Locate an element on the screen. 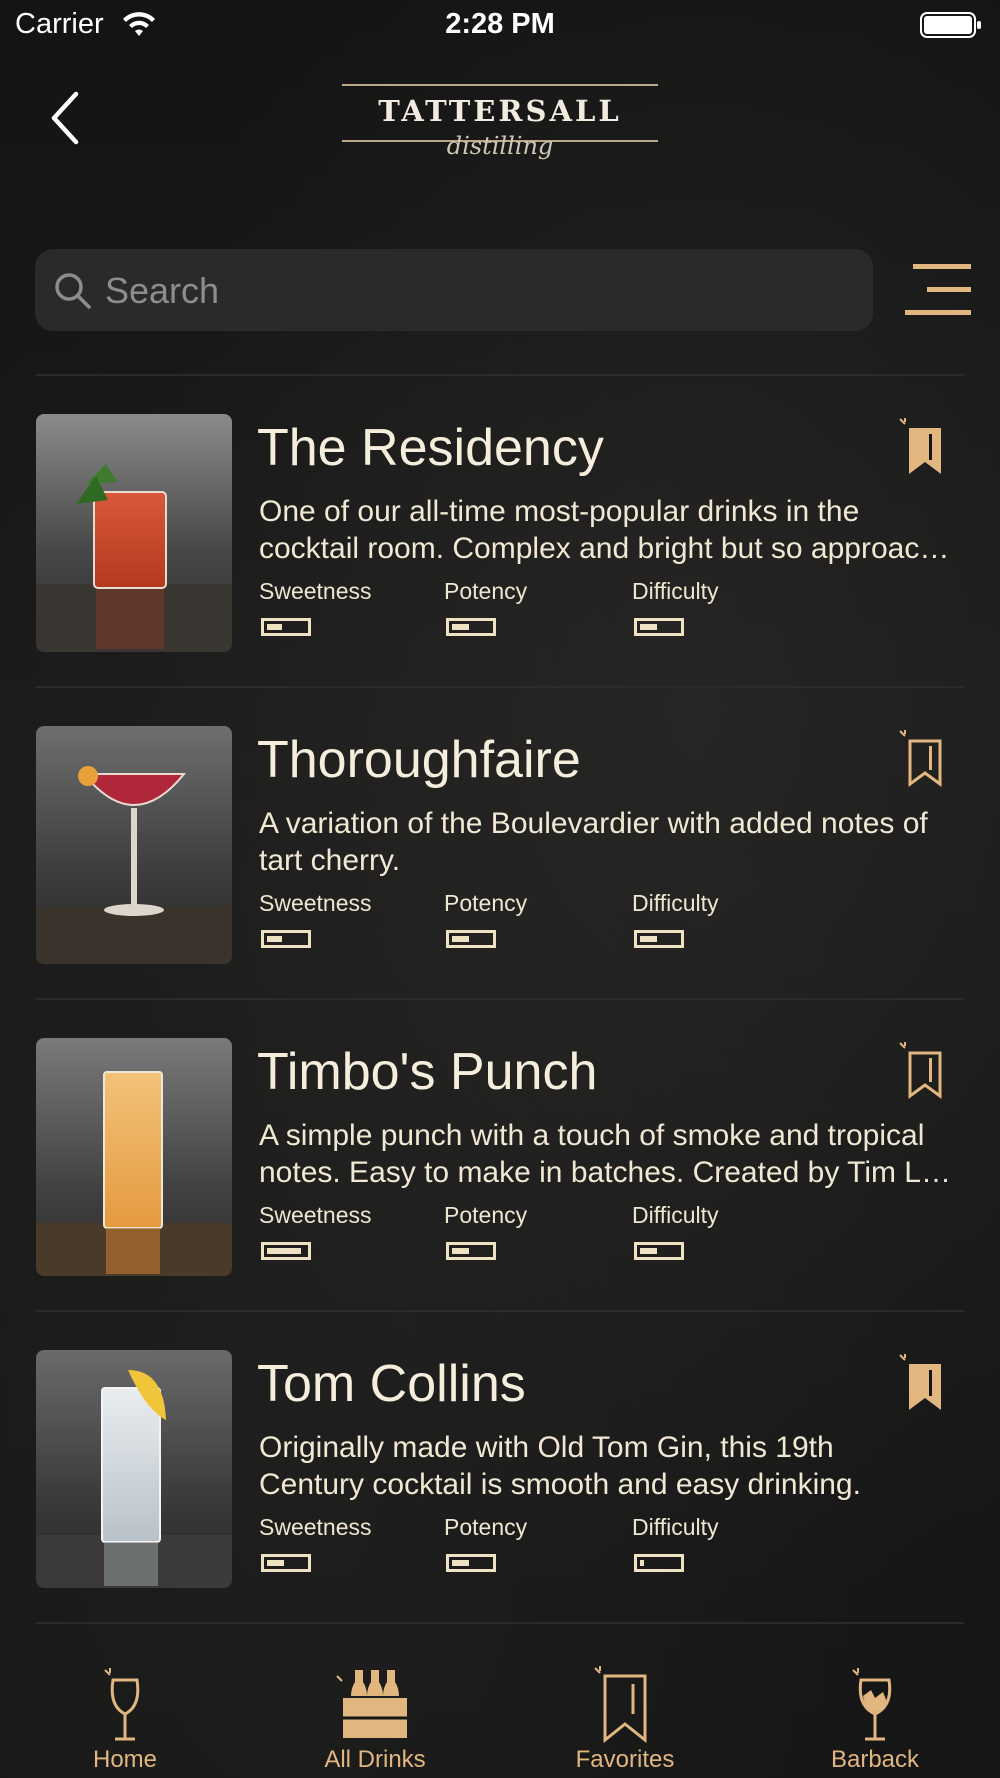  tab-label: Barback is located at coordinates (875, 1759).